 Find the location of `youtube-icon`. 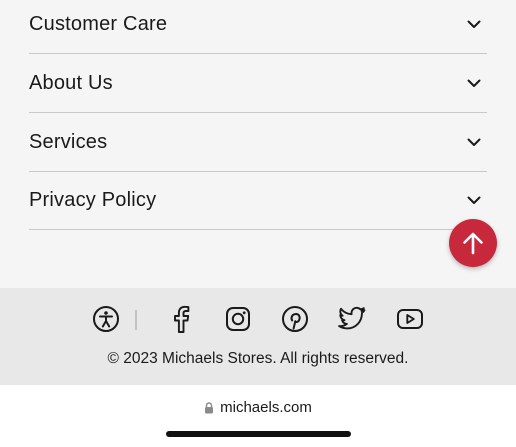

youtube-icon is located at coordinates (410, 319).